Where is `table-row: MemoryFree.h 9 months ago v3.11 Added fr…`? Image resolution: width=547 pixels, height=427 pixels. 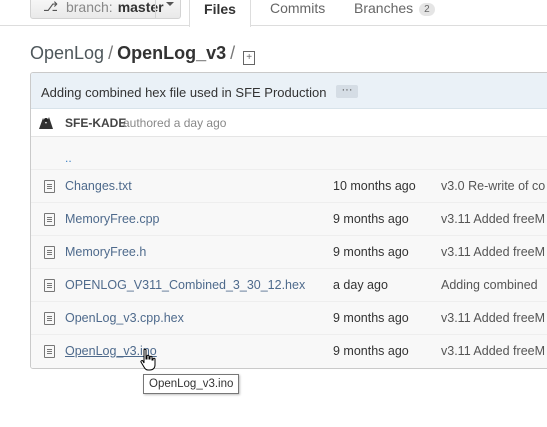
table-row: MemoryFree.h 9 months ago v3.11 Added fr… is located at coordinates (289, 252).